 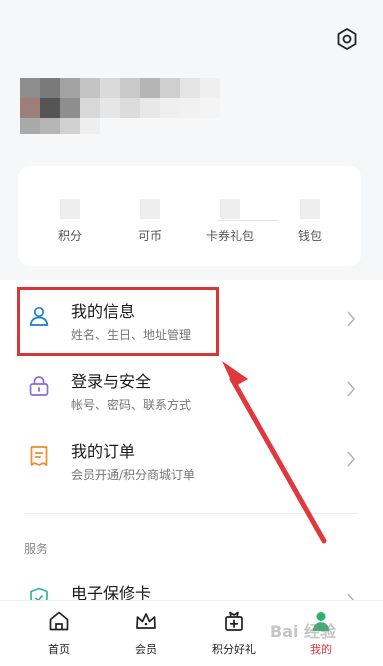 What do you see at coordinates (150, 221) in the screenshot?
I see `stat-coins: 可币` at bounding box center [150, 221].